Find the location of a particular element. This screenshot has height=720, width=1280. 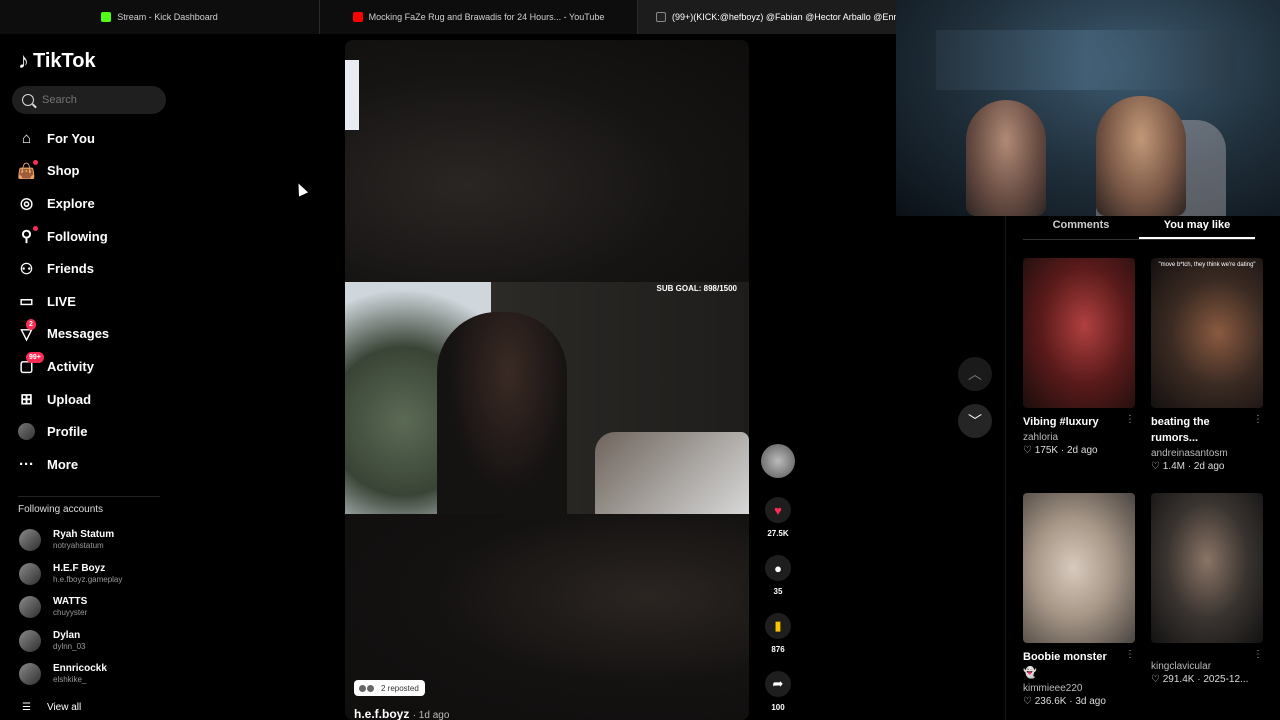

card-title: Vibing #luxury is located at coordinates (1061, 422).